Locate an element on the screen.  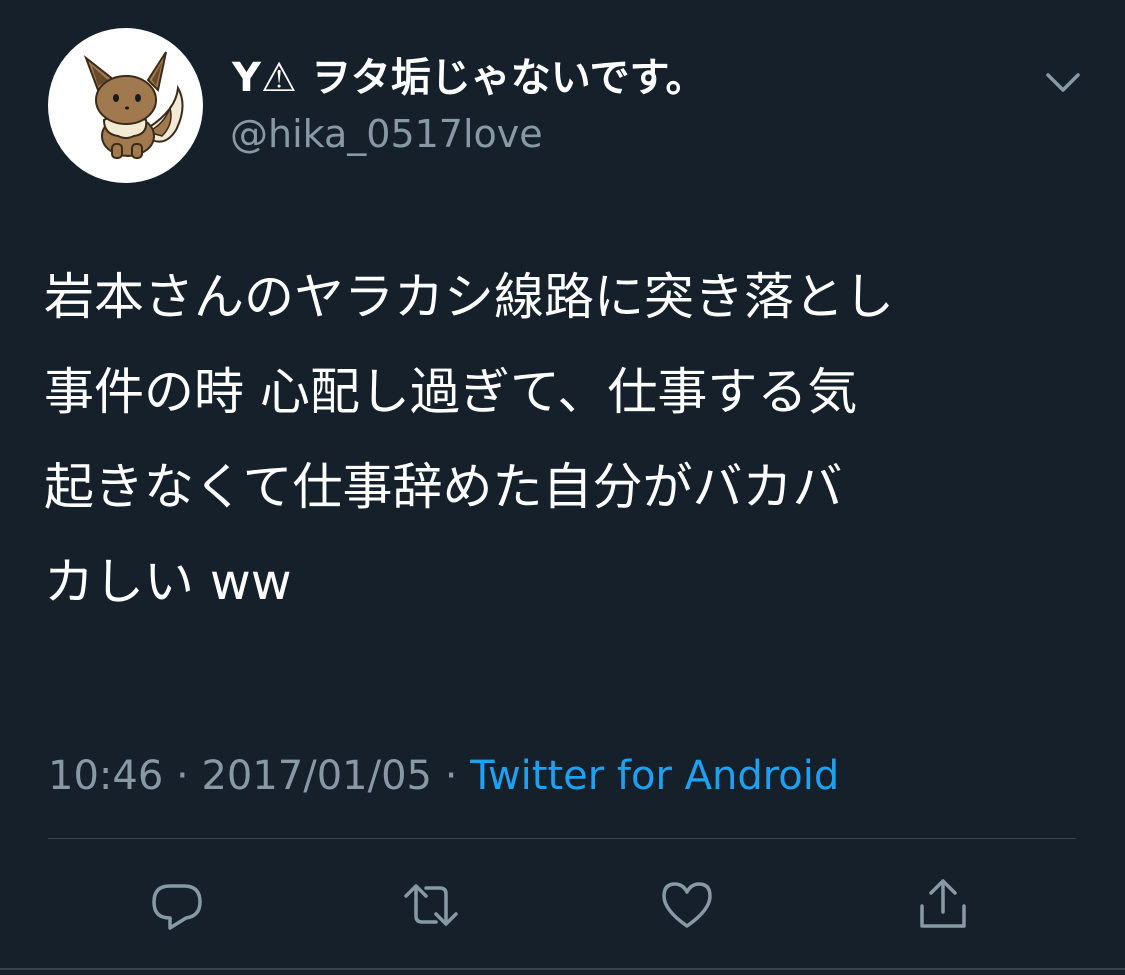
eevee-avatar-icon is located at coordinates (133, 105).